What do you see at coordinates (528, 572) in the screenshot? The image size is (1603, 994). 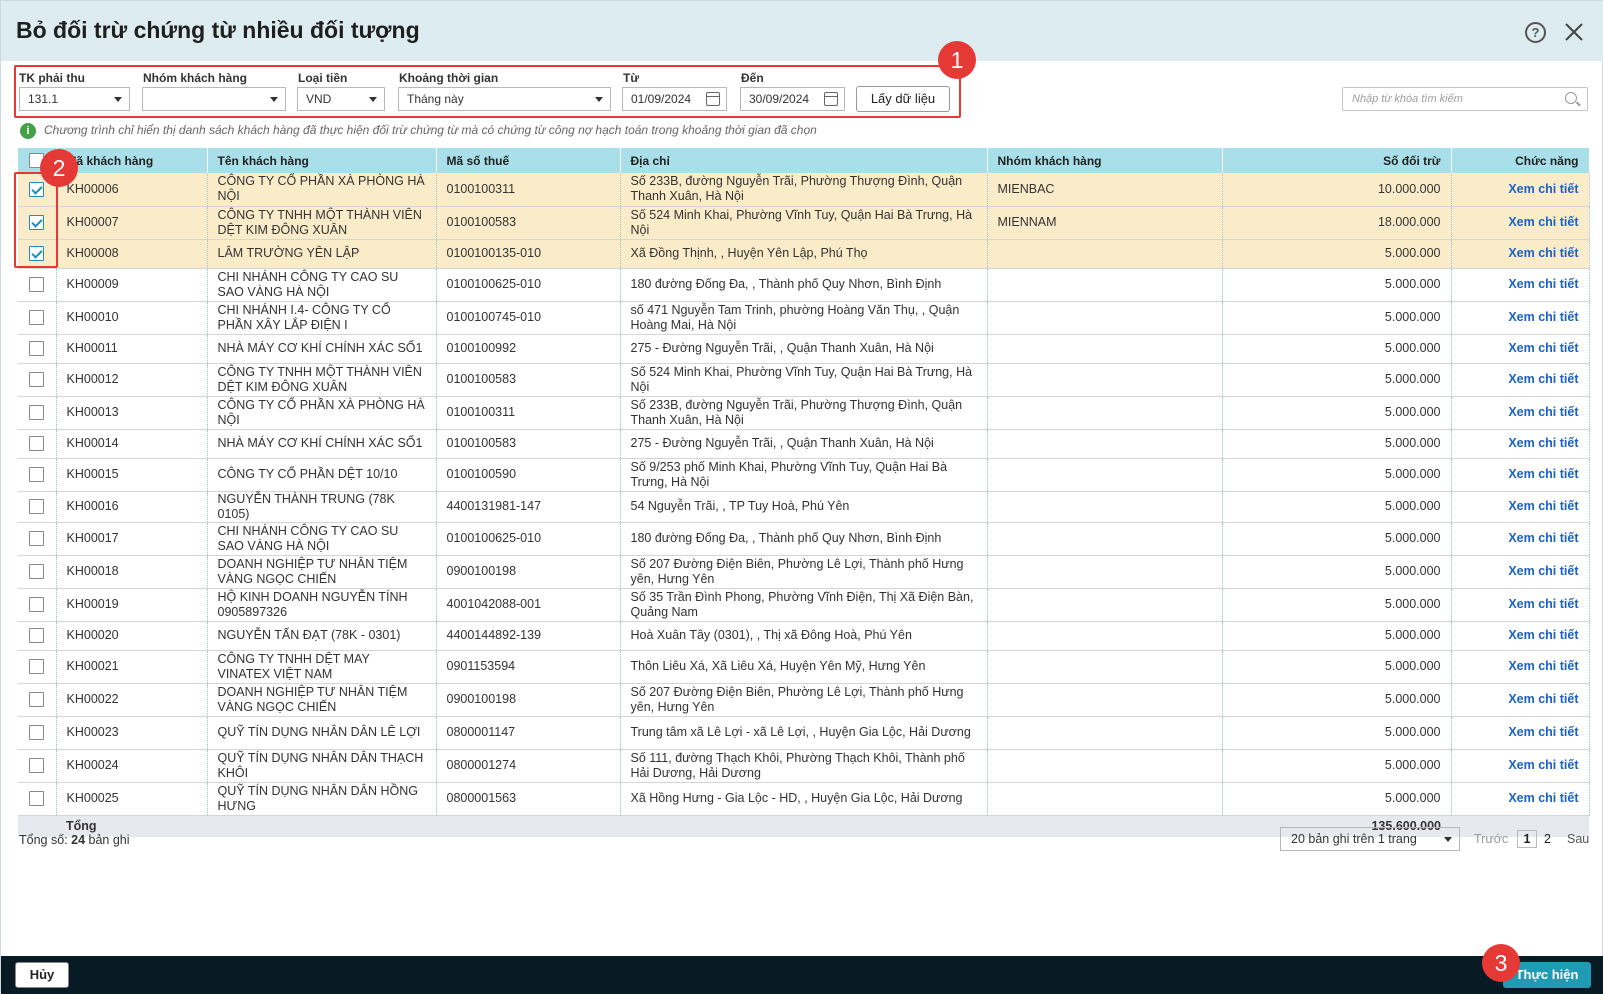 I see `cell-tax: 0900100198` at bounding box center [528, 572].